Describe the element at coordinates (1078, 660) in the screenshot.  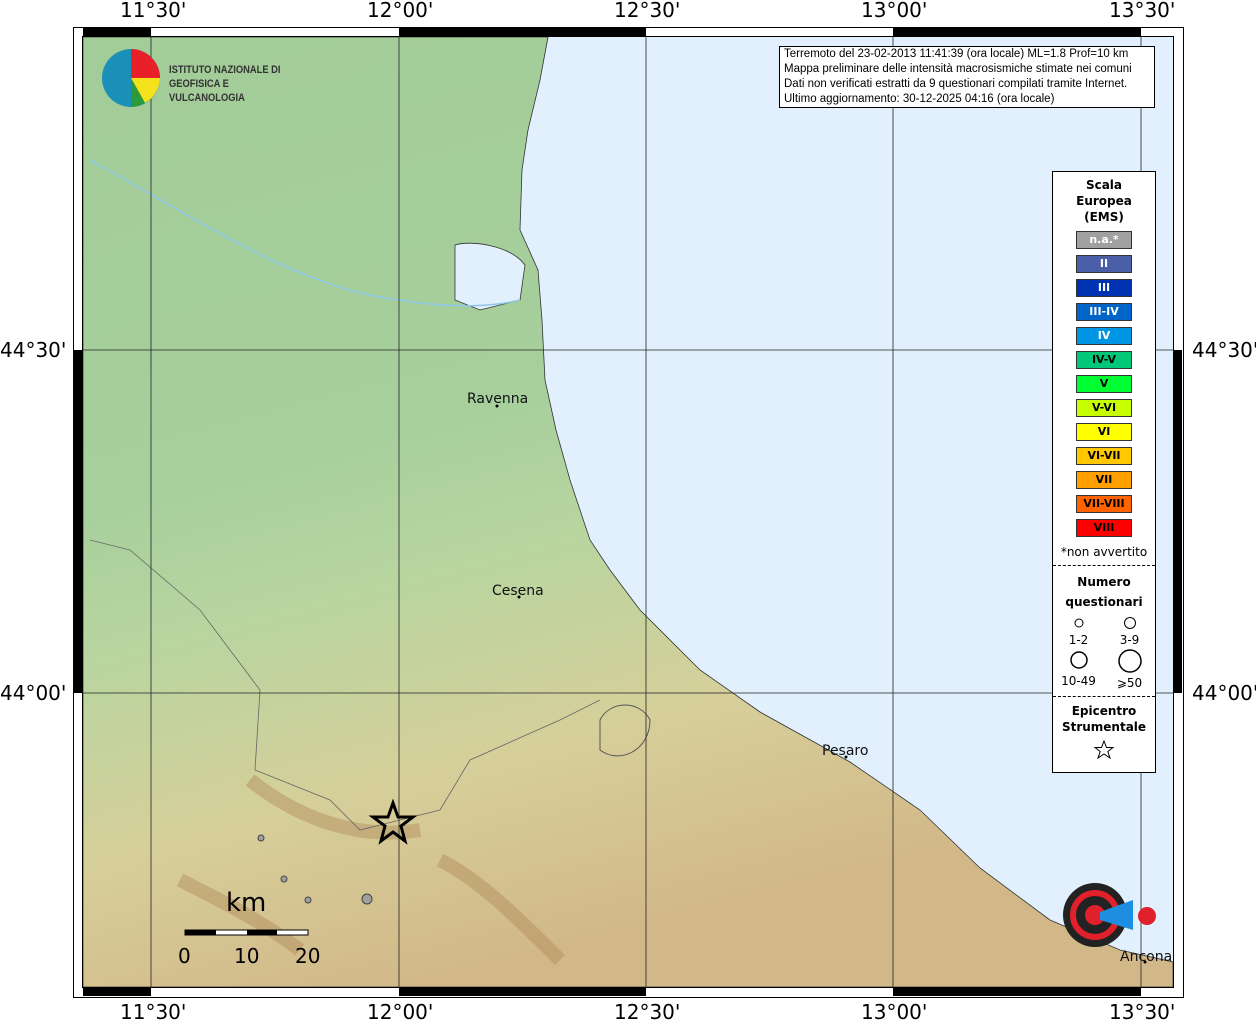
I see `circle-large-icon` at that location.